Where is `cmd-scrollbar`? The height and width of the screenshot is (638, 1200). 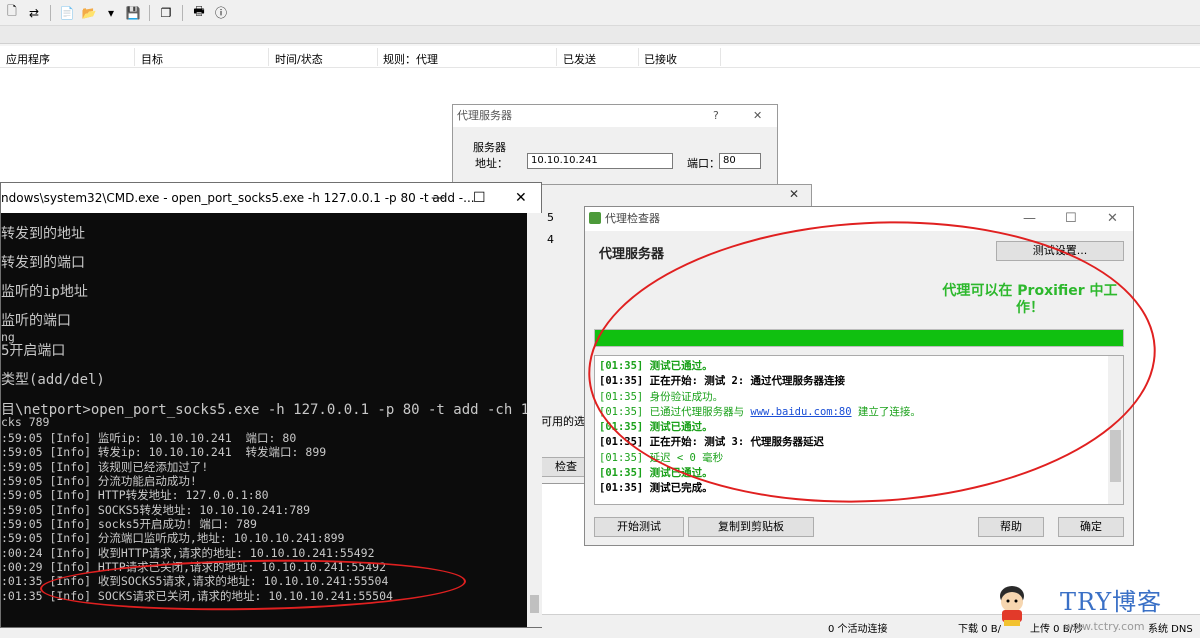
cmd-scrollbar is located at coordinates (534, 420).